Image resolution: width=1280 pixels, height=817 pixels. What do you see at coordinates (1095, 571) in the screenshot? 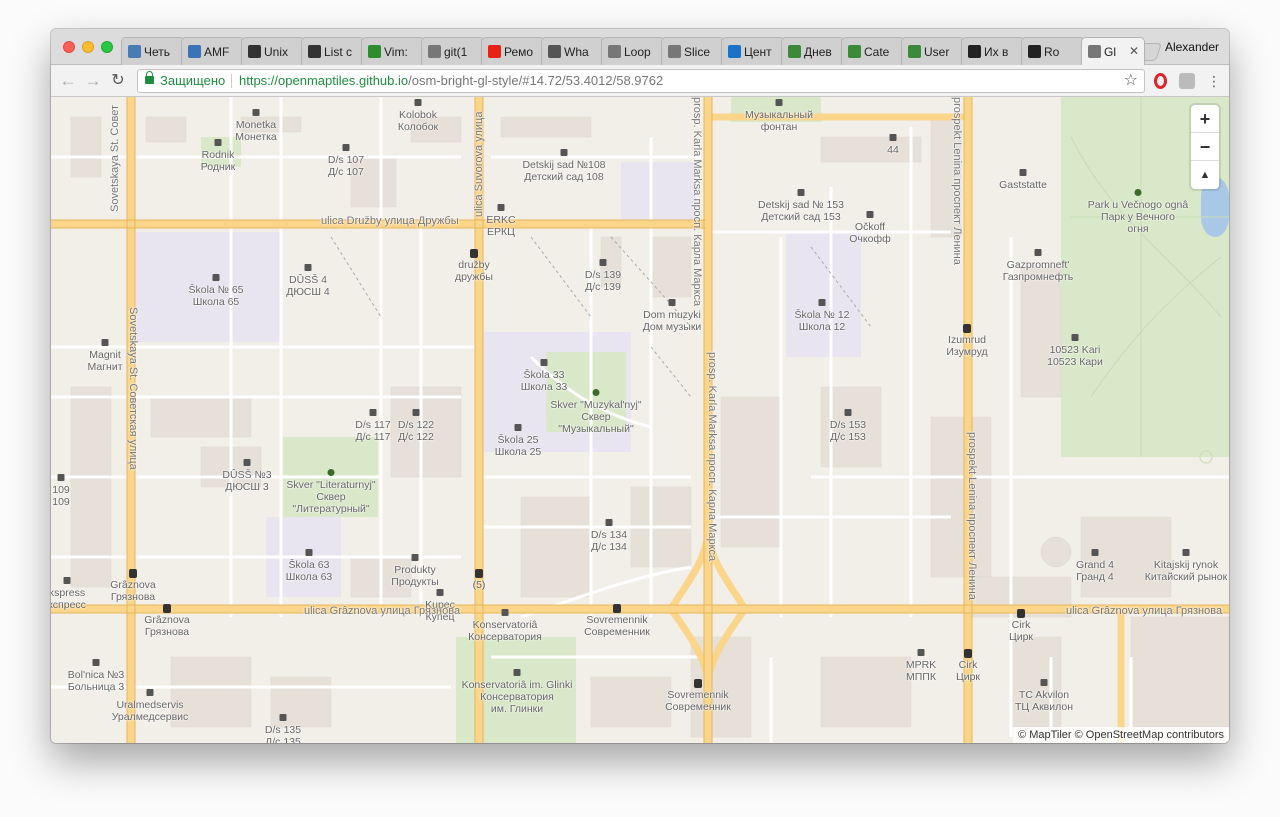
I see `map-label-grand4: Grand 4 Гранд 4` at bounding box center [1095, 571].